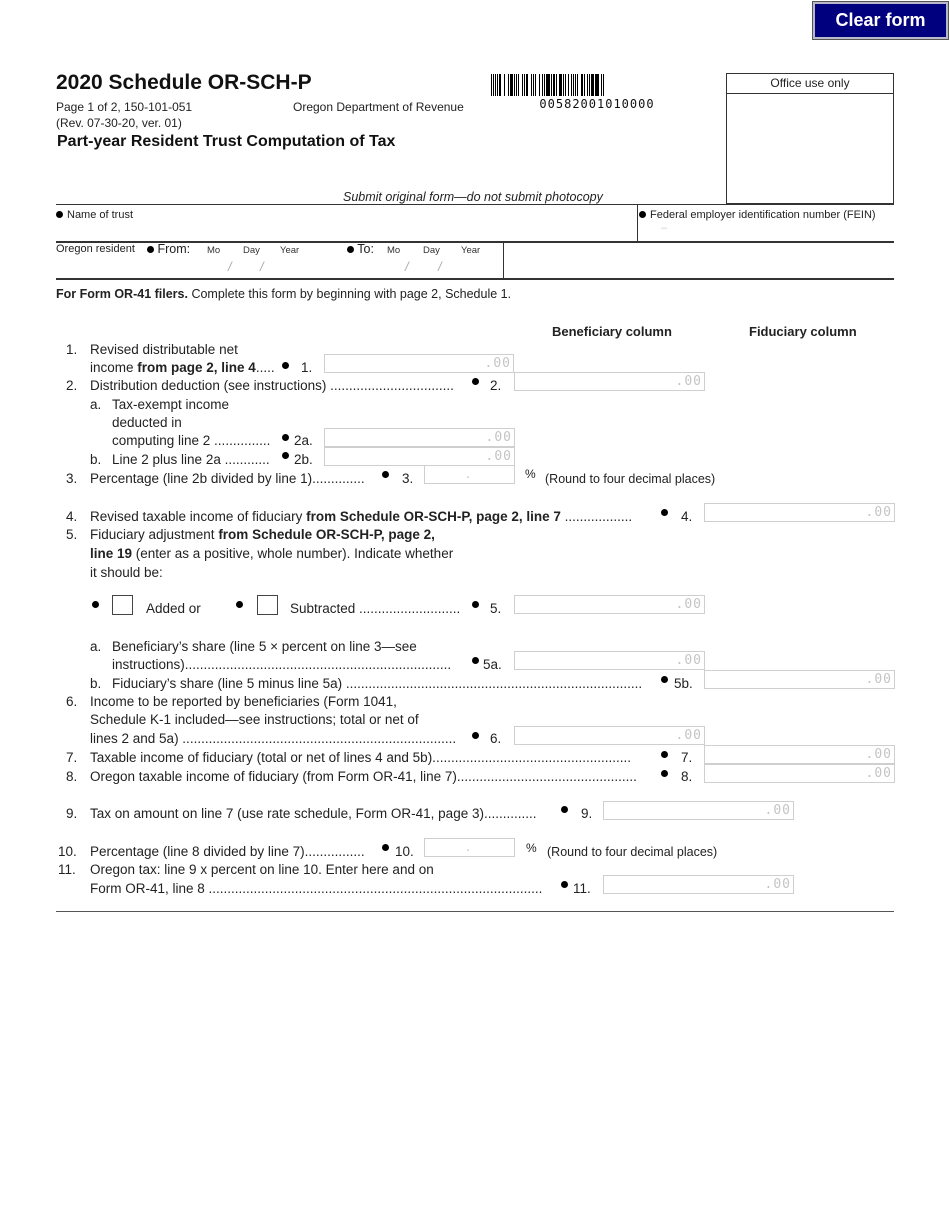  What do you see at coordinates (609, 604) in the screenshot?
I see `line-5-input: .00` at bounding box center [609, 604].